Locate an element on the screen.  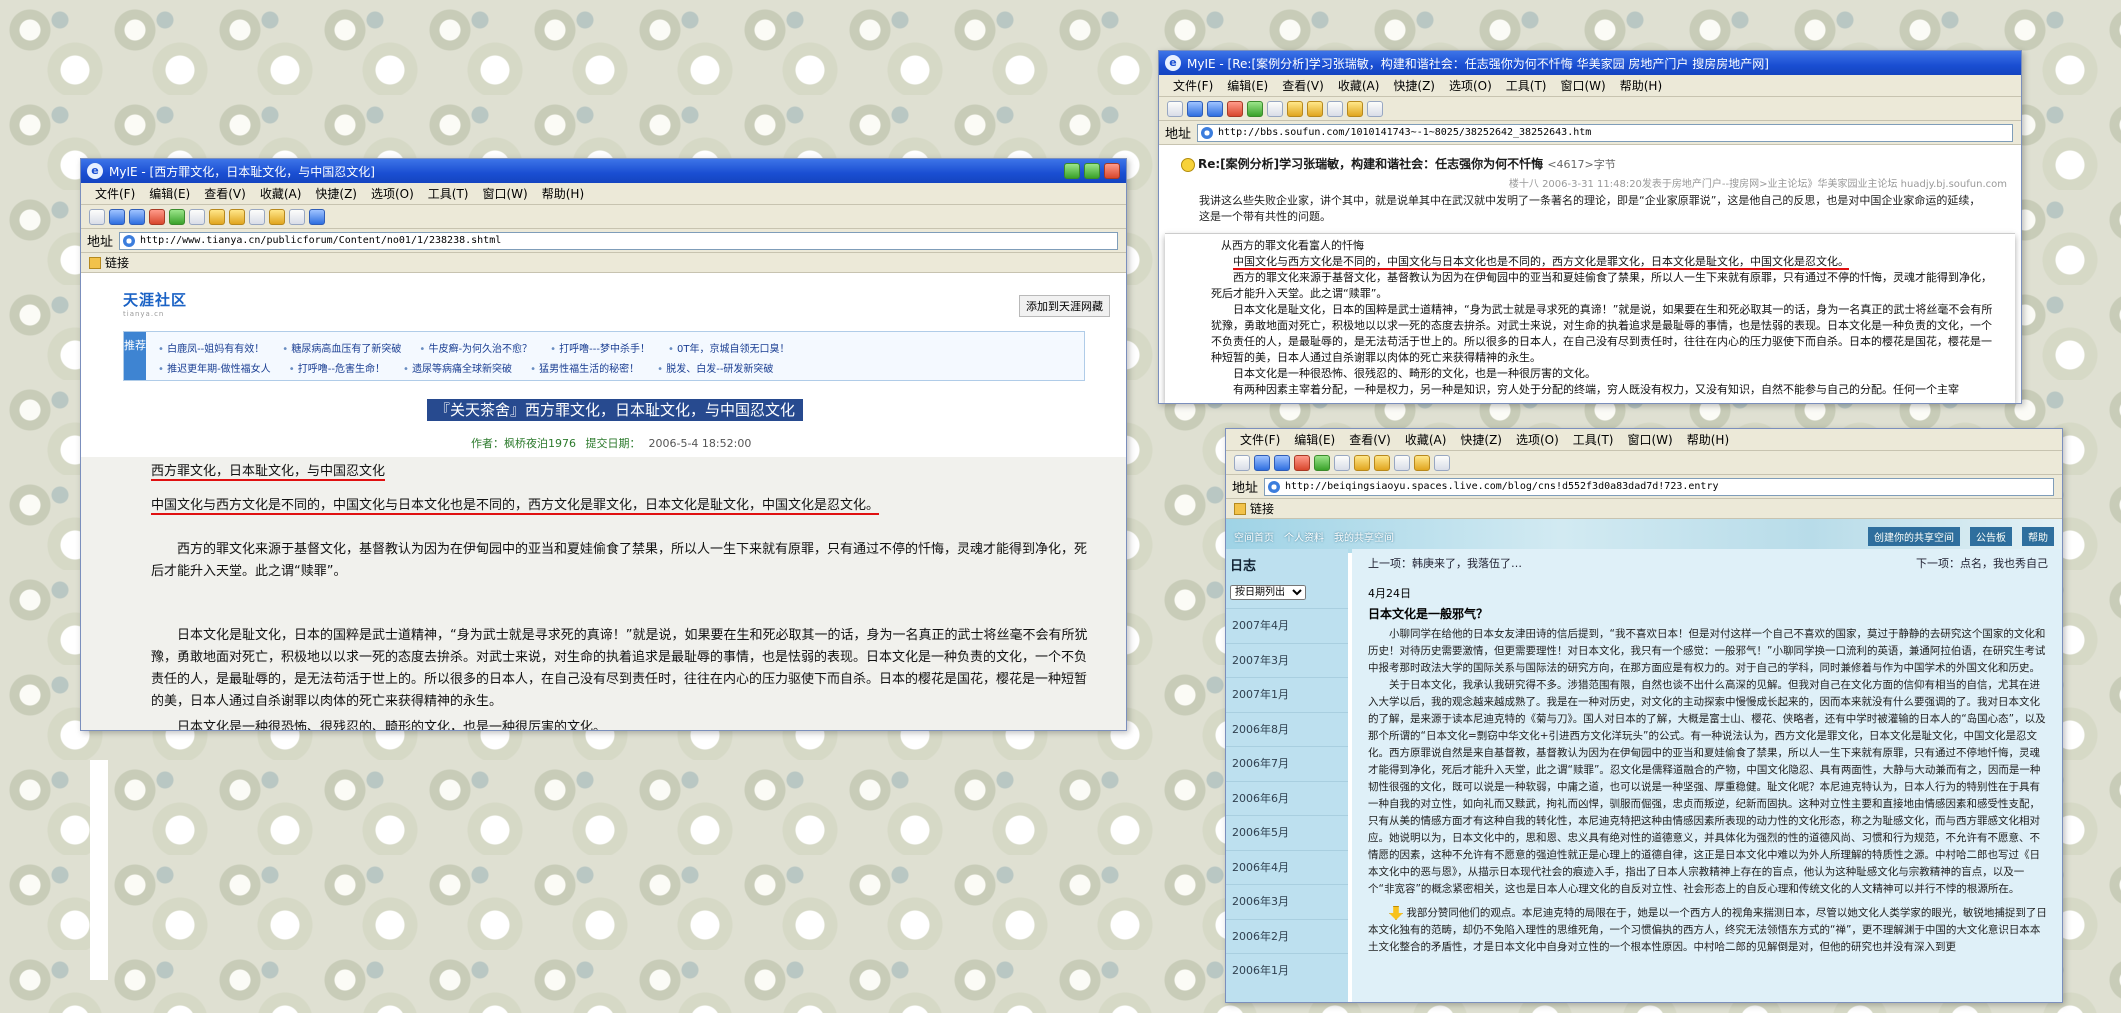
author-link: 枫桥夜泊1976 is located at coordinates (540, 443).